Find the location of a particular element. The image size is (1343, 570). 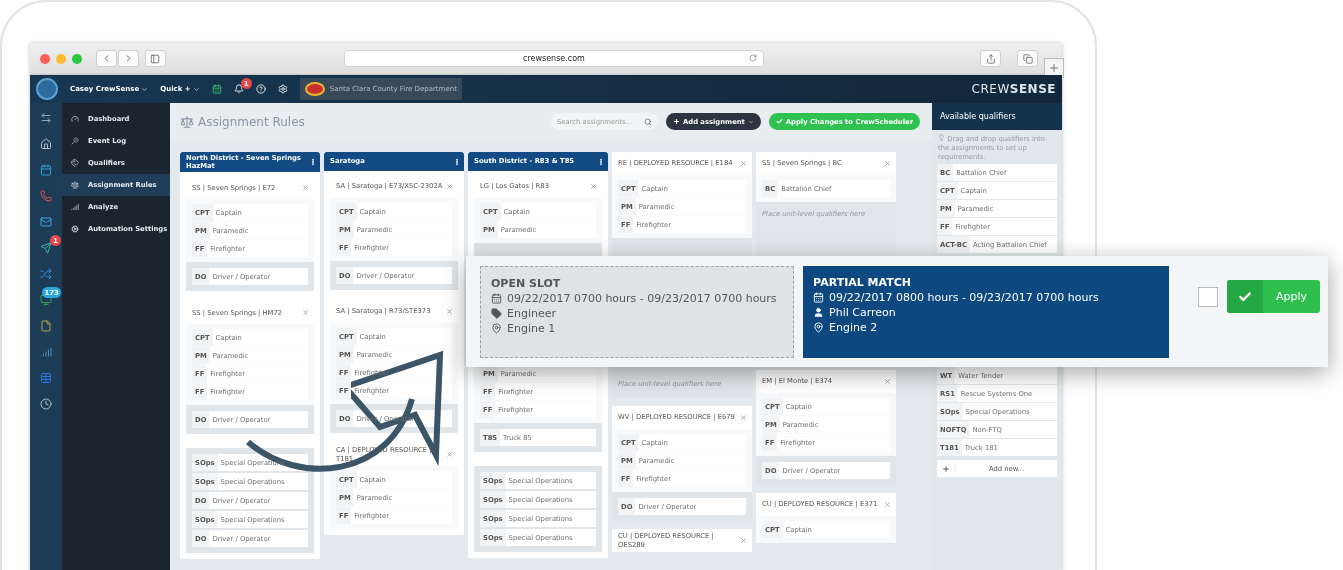

badge-logo is located at coordinates (314, 89).